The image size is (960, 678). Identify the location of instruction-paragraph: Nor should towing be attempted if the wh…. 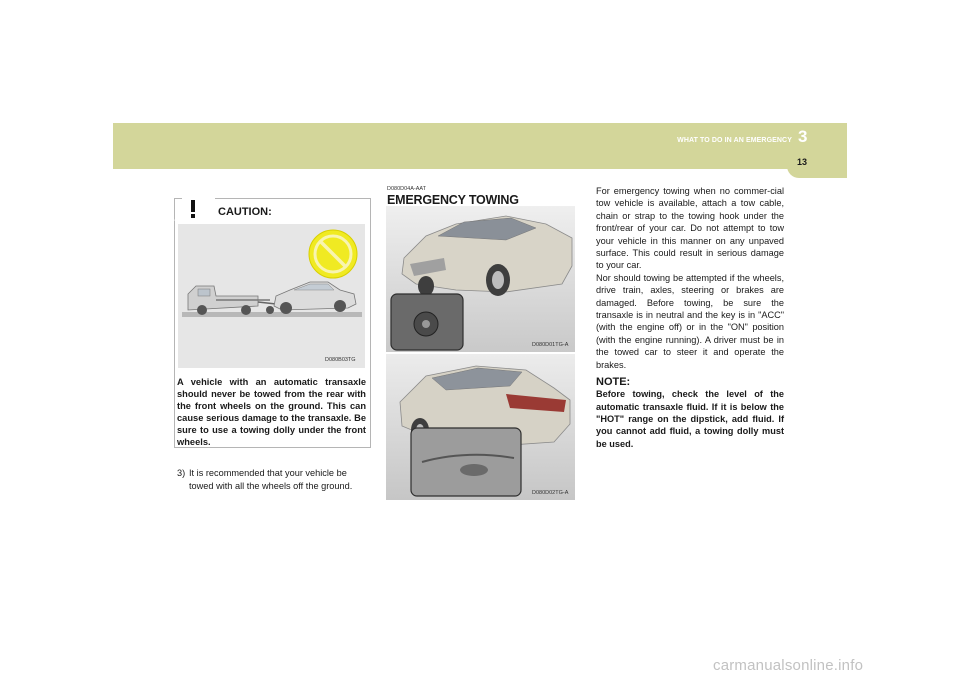
(690, 321).